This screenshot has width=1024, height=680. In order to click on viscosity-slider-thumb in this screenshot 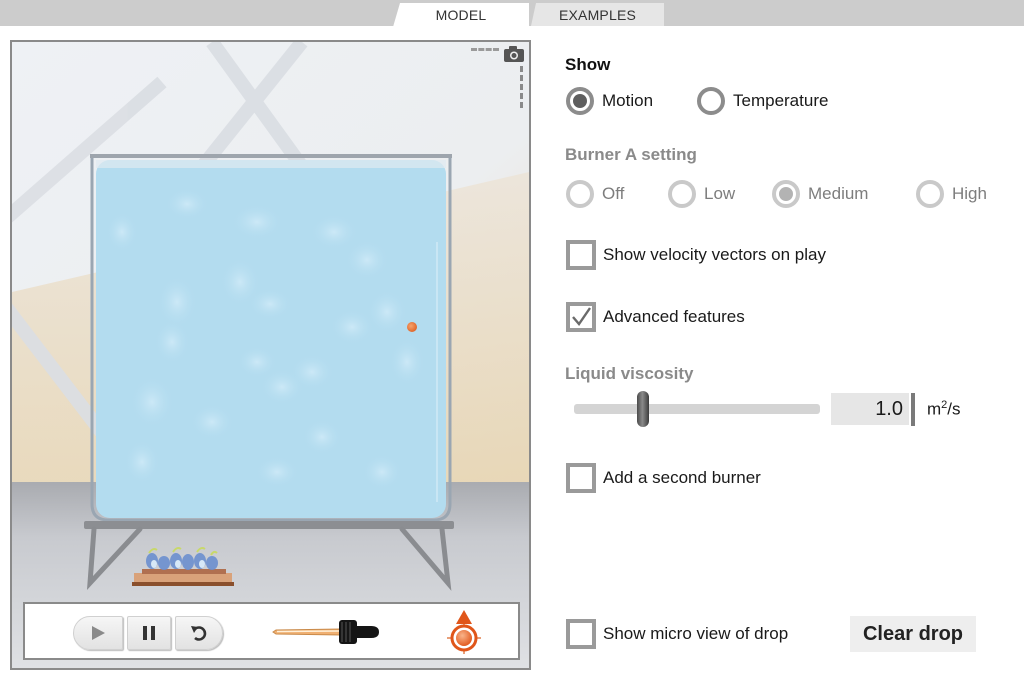, I will do `click(642, 409)`.